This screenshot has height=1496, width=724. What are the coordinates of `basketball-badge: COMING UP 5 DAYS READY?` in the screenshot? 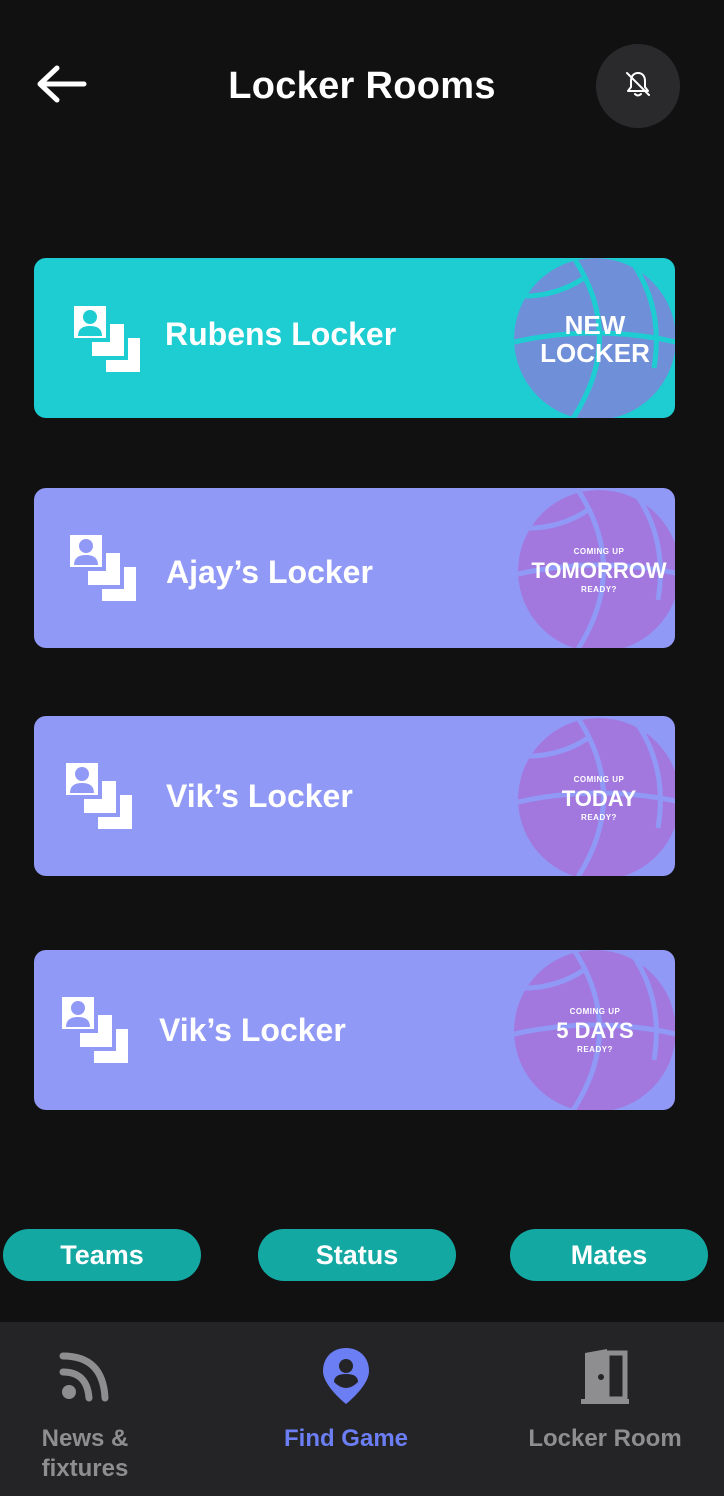 It's located at (594, 1030).